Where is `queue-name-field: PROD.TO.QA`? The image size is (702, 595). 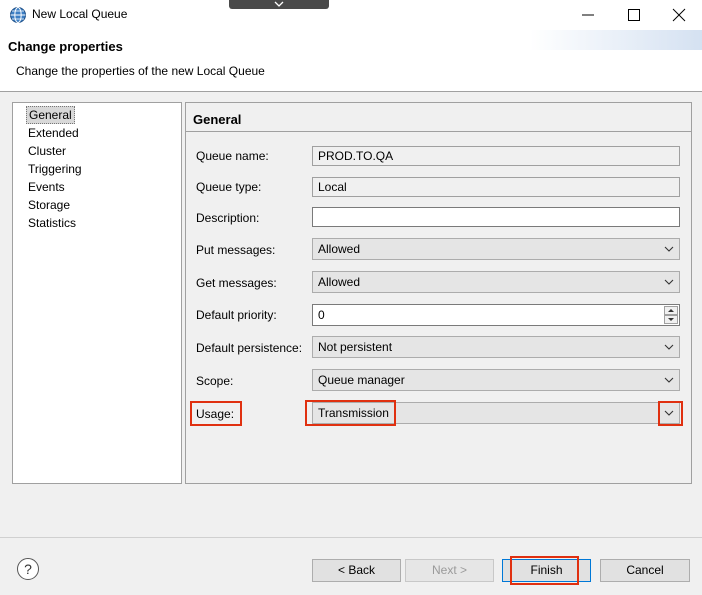
queue-name-field: PROD.TO.QA is located at coordinates (496, 156).